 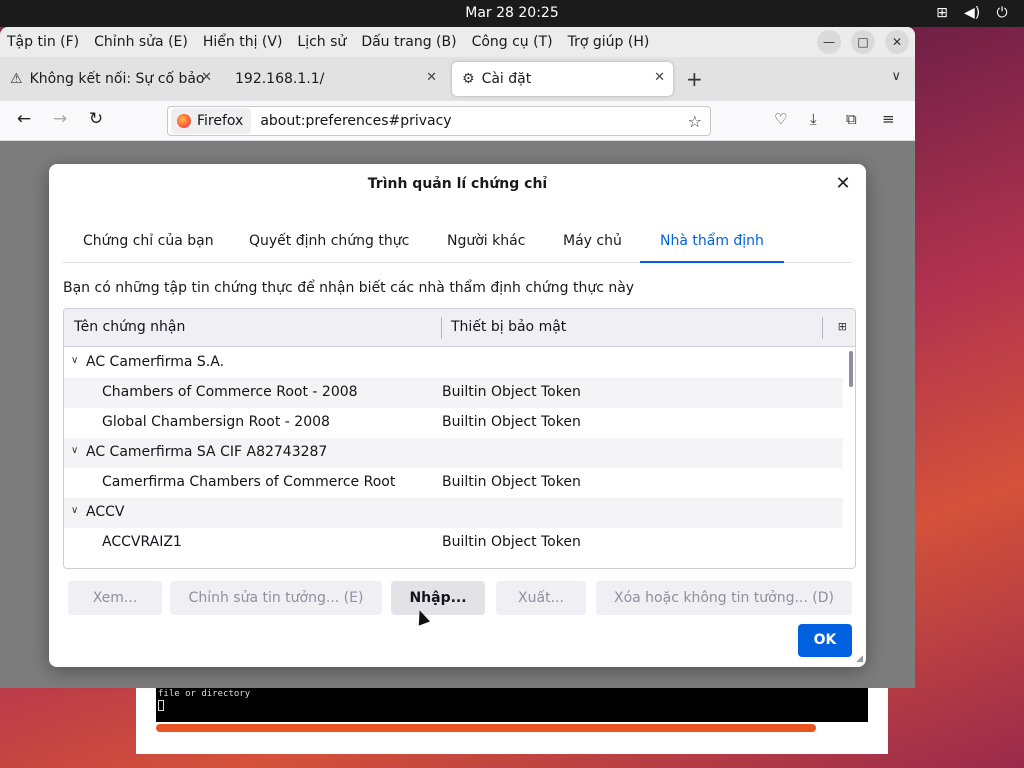 I want to click on back-icon: ←, so click(x=24, y=119).